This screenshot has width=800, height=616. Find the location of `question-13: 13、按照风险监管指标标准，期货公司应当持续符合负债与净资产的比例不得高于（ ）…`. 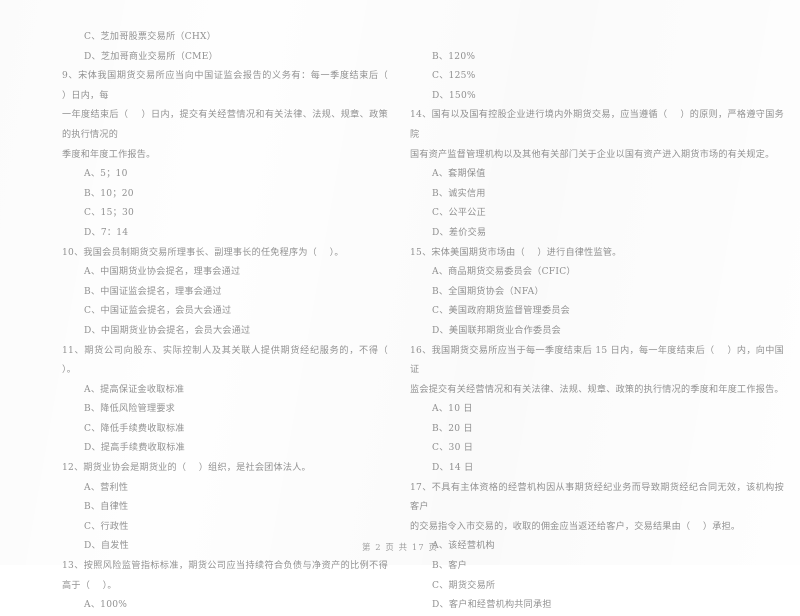

question-13: 13、按照风险监管指标标准，期货公司应当持续符合负债与净资产的比例不得高于（ ）… is located at coordinates (225, 586).